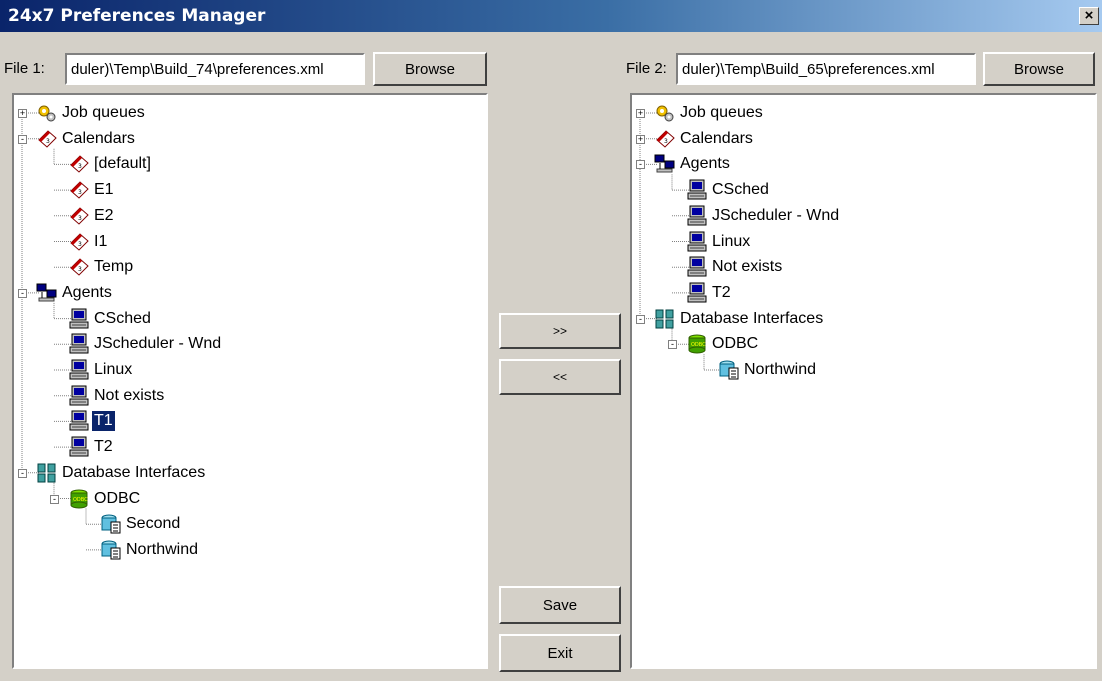  Describe the element at coordinates (47, 293) in the screenshot. I see `network-computers-icon` at that location.